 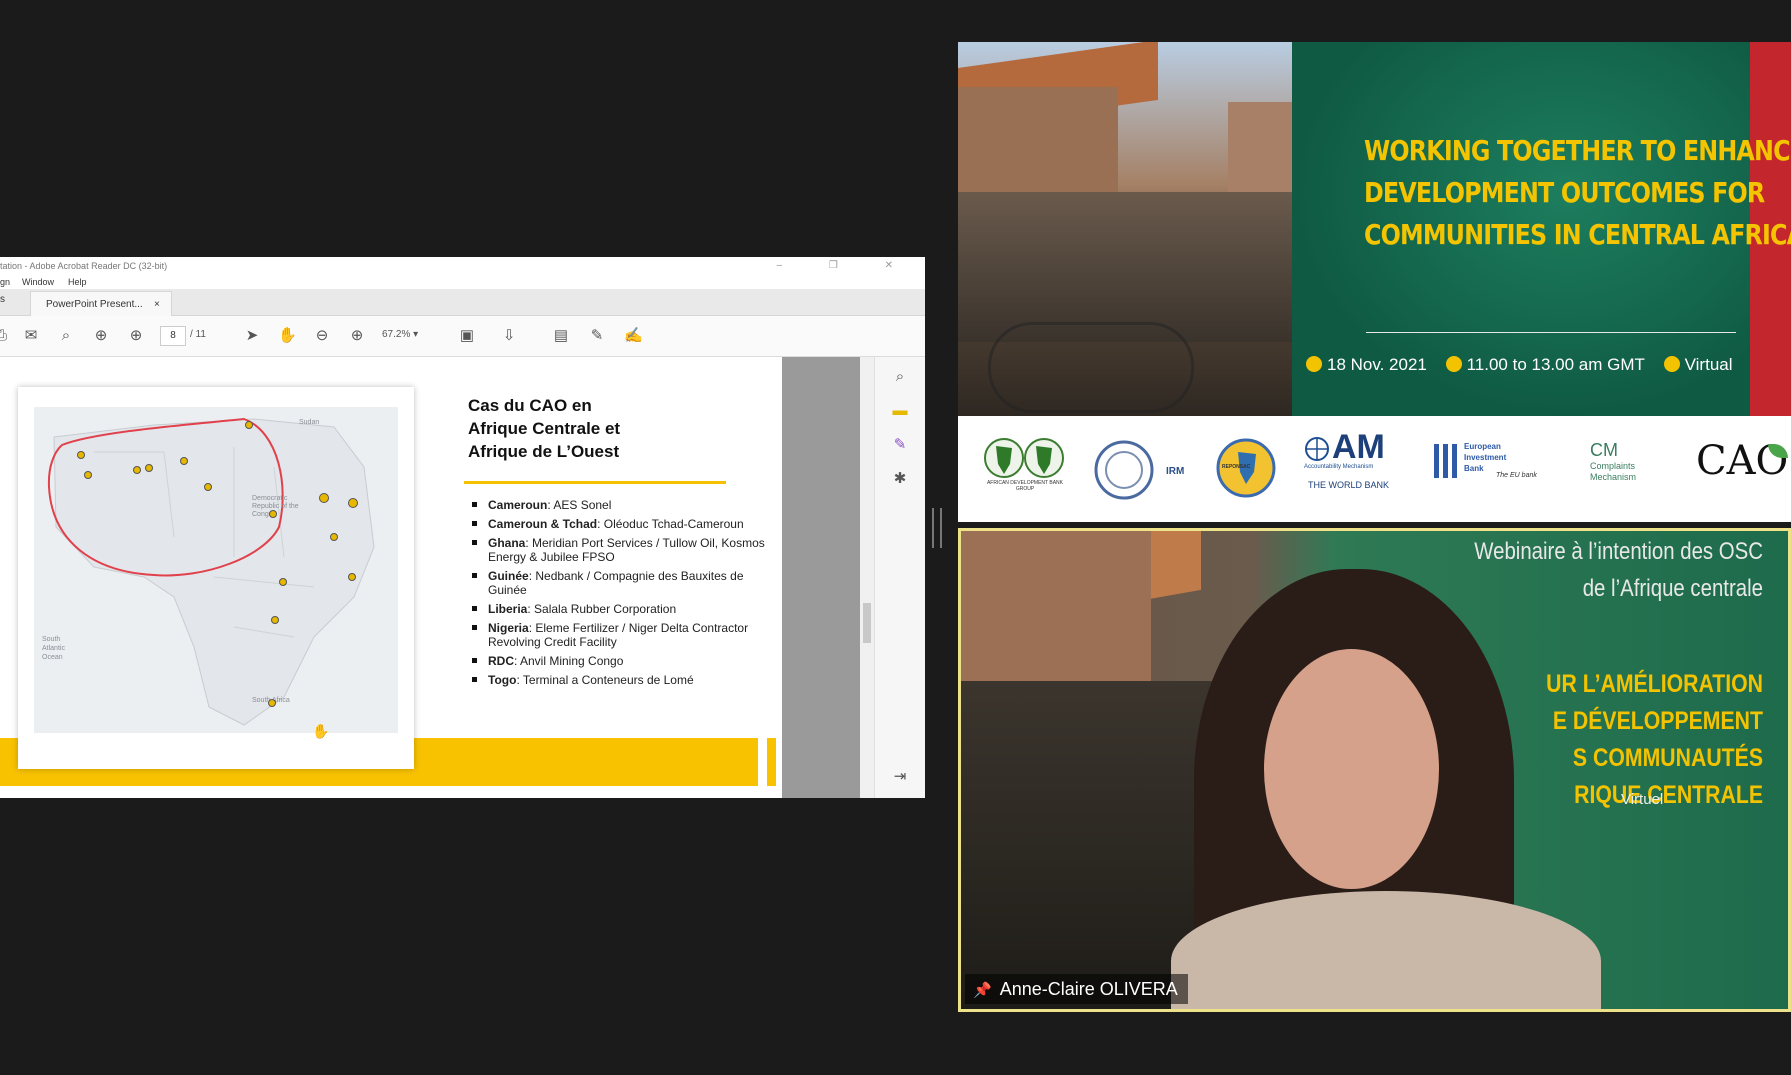 What do you see at coordinates (771, 762) in the screenshot?
I see `slide-gold-bar-right` at bounding box center [771, 762].